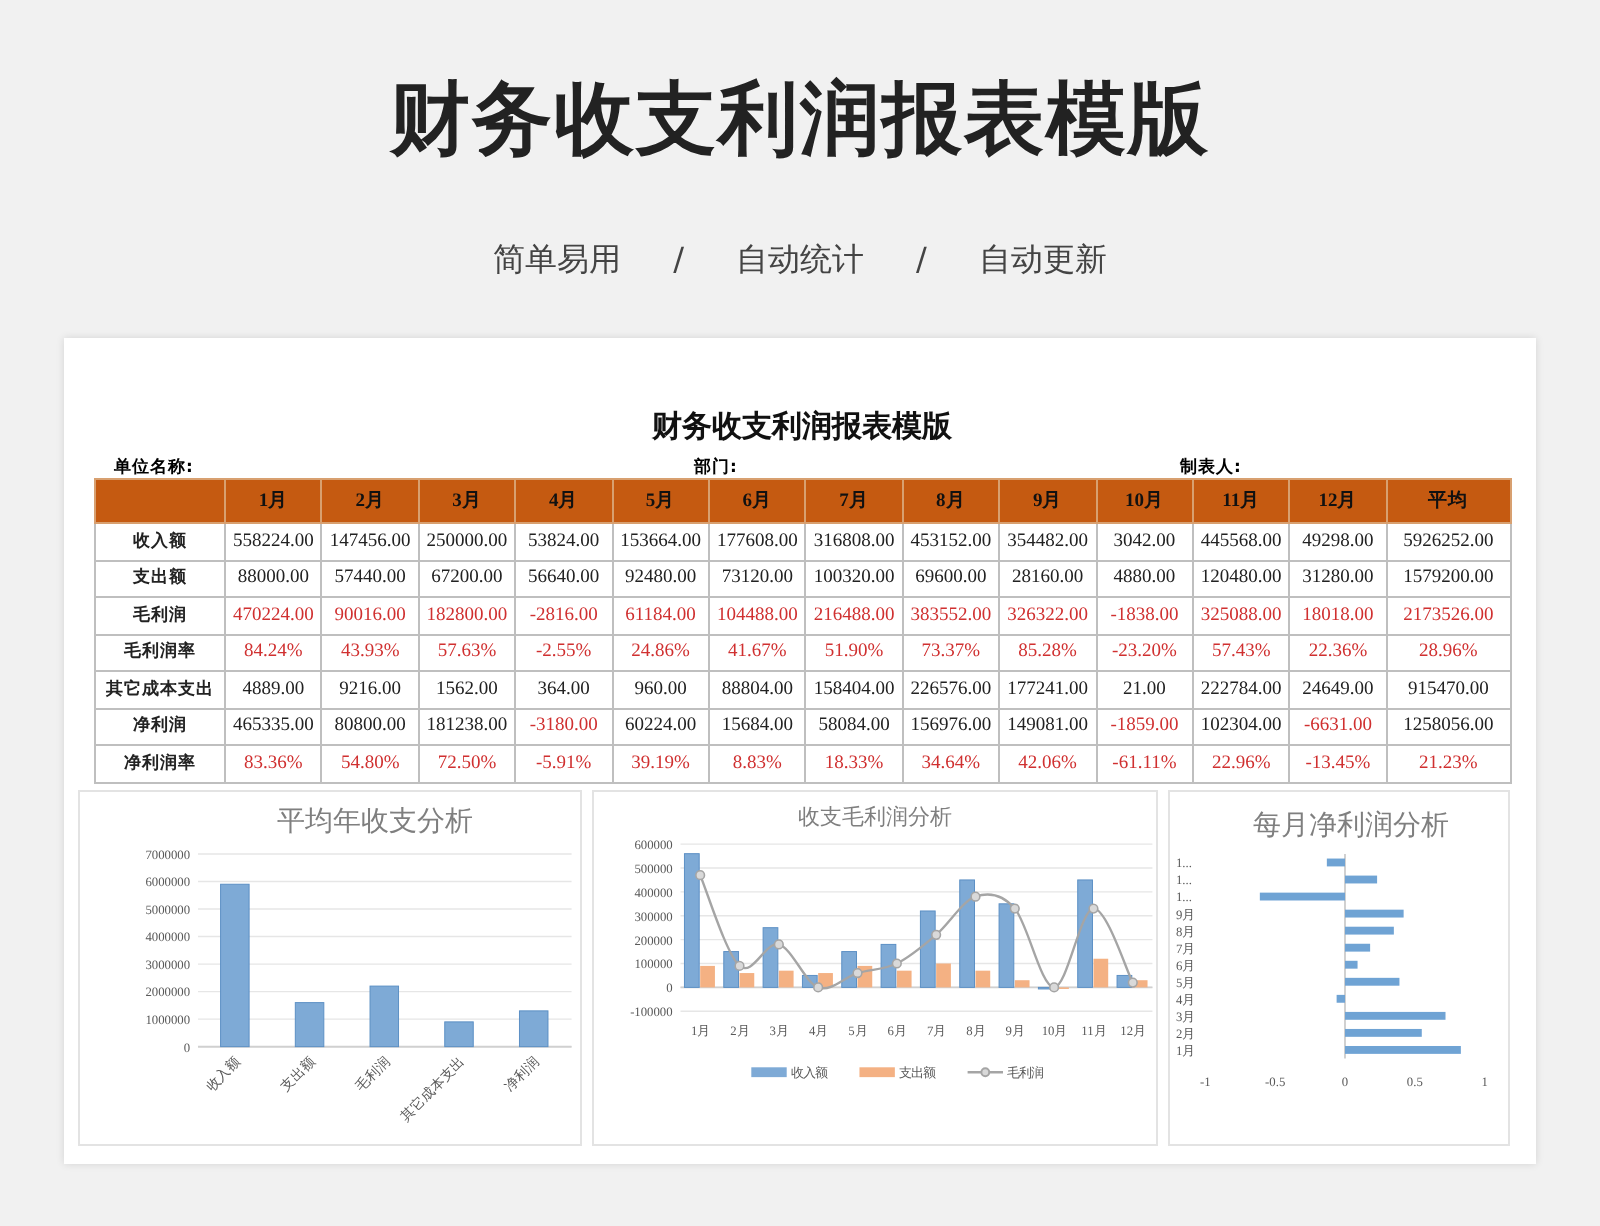 The height and width of the screenshot is (1226, 1600). Describe the element at coordinates (1338, 501) in the screenshot. I see `column-header: 12月` at that location.